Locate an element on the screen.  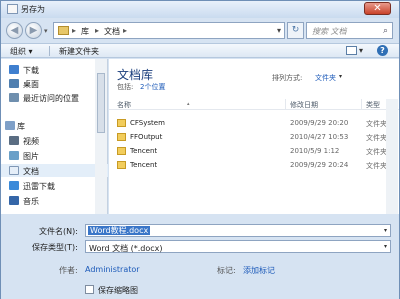
download-folder-icon is located at coordinates (14, 69).